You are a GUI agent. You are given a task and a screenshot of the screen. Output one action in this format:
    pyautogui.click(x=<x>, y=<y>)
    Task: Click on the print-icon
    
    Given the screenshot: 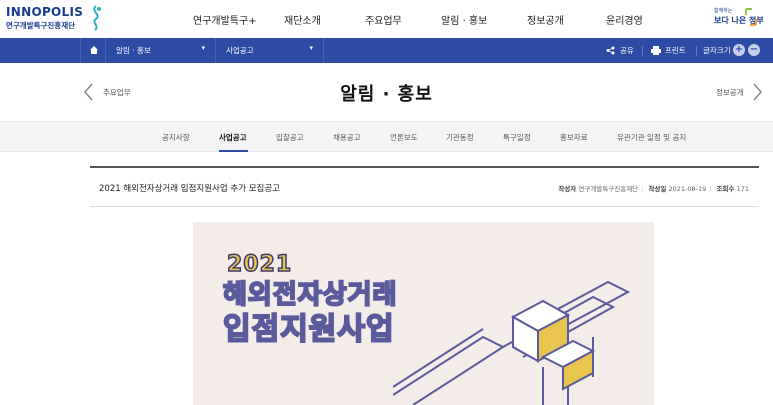 What is the action you would take?
    pyautogui.click(x=656, y=50)
    